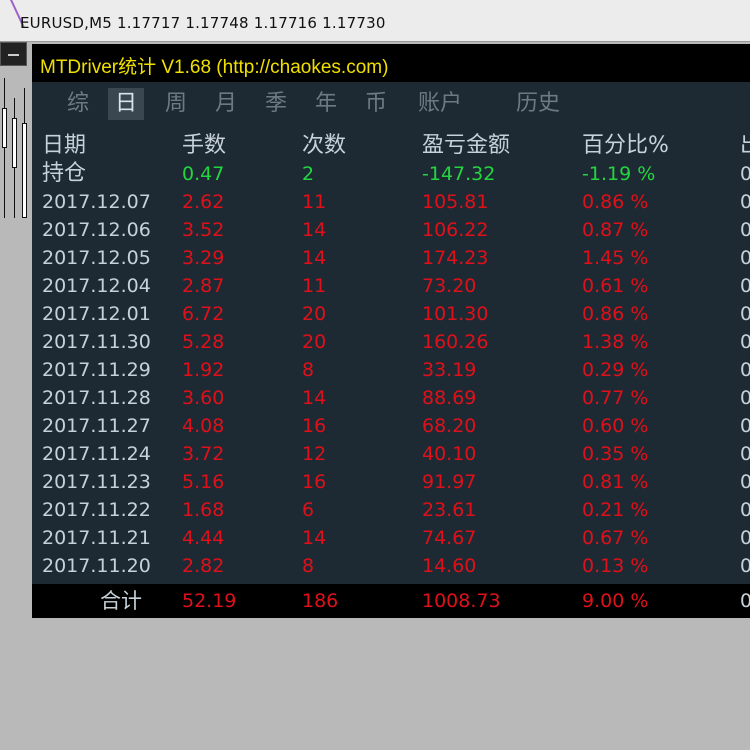 The image size is (750, 750). Describe the element at coordinates (203, 426) in the screenshot. I see `row-lots: 4.08` at that location.